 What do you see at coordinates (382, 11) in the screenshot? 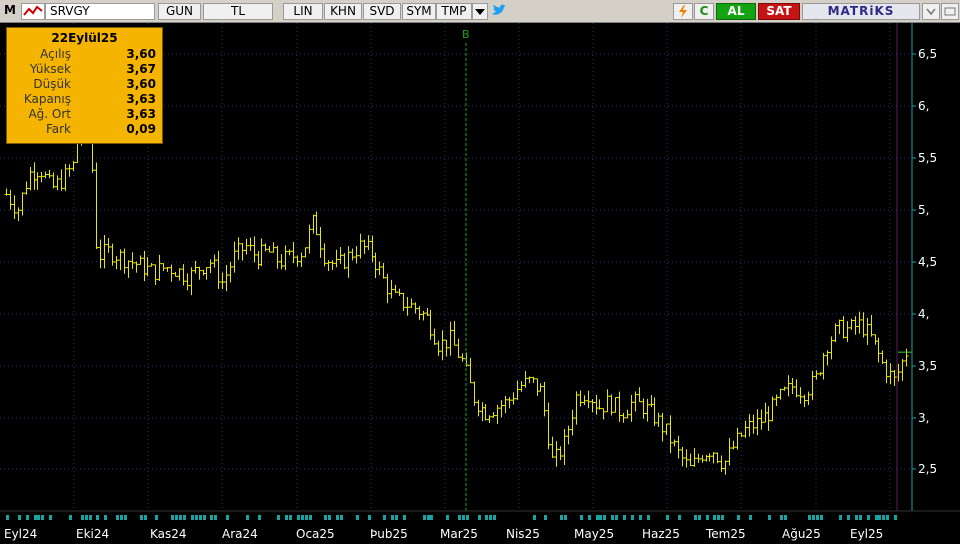
I see `svd-button: SVD` at bounding box center [382, 11].